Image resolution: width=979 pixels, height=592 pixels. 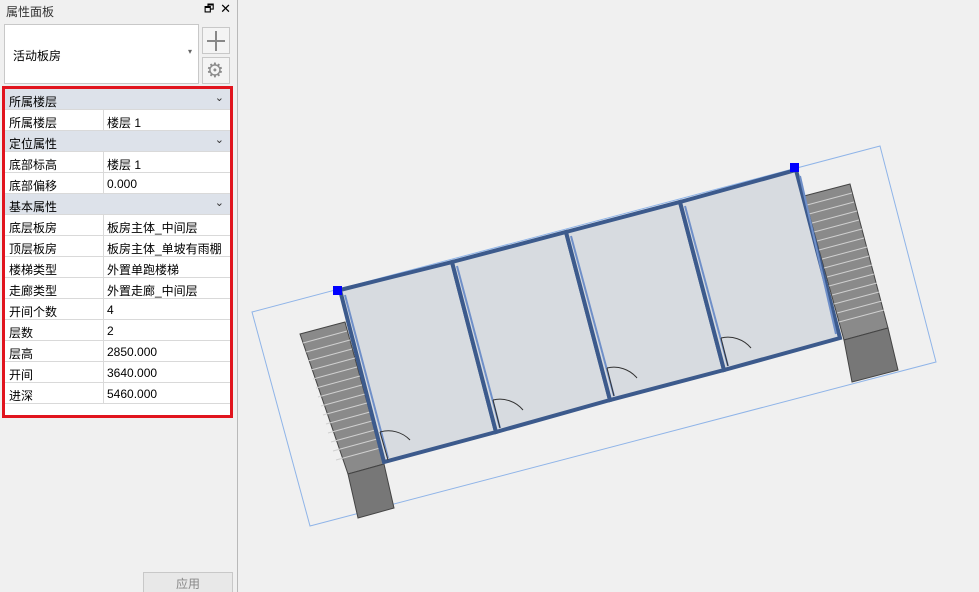 What do you see at coordinates (21, 354) in the screenshot?
I see `property-key: 层高` at bounding box center [21, 354].